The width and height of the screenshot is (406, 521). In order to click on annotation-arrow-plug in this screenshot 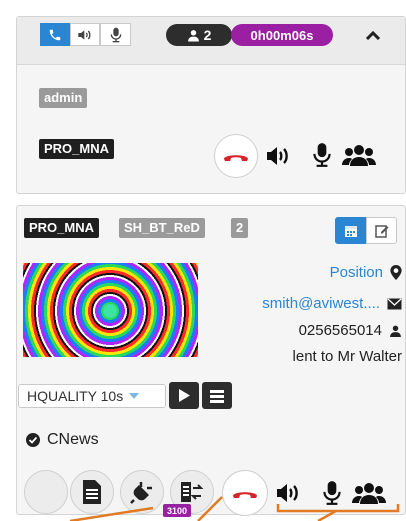, I will do `click(111, 513)`.